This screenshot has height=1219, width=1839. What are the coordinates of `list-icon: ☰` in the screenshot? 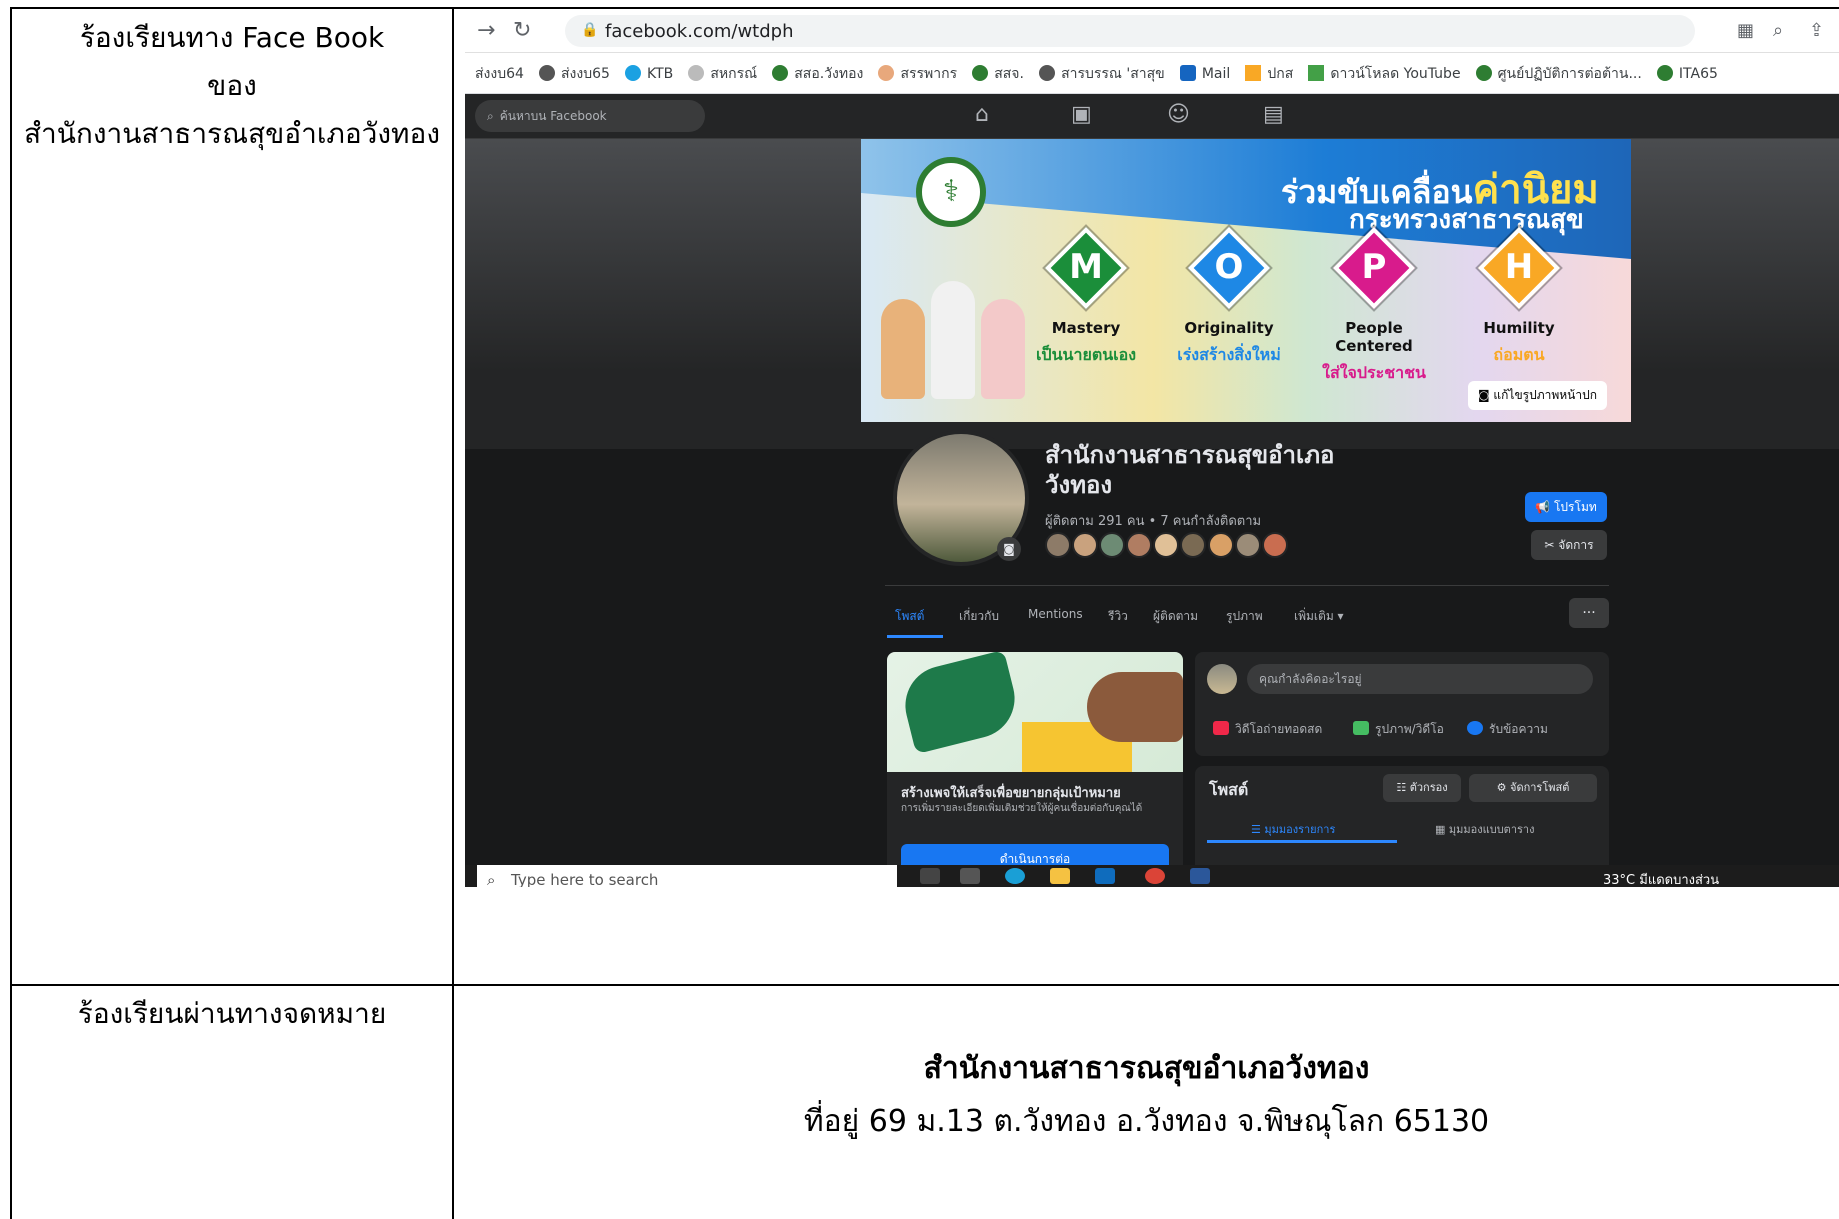 It's located at (1258, 829).